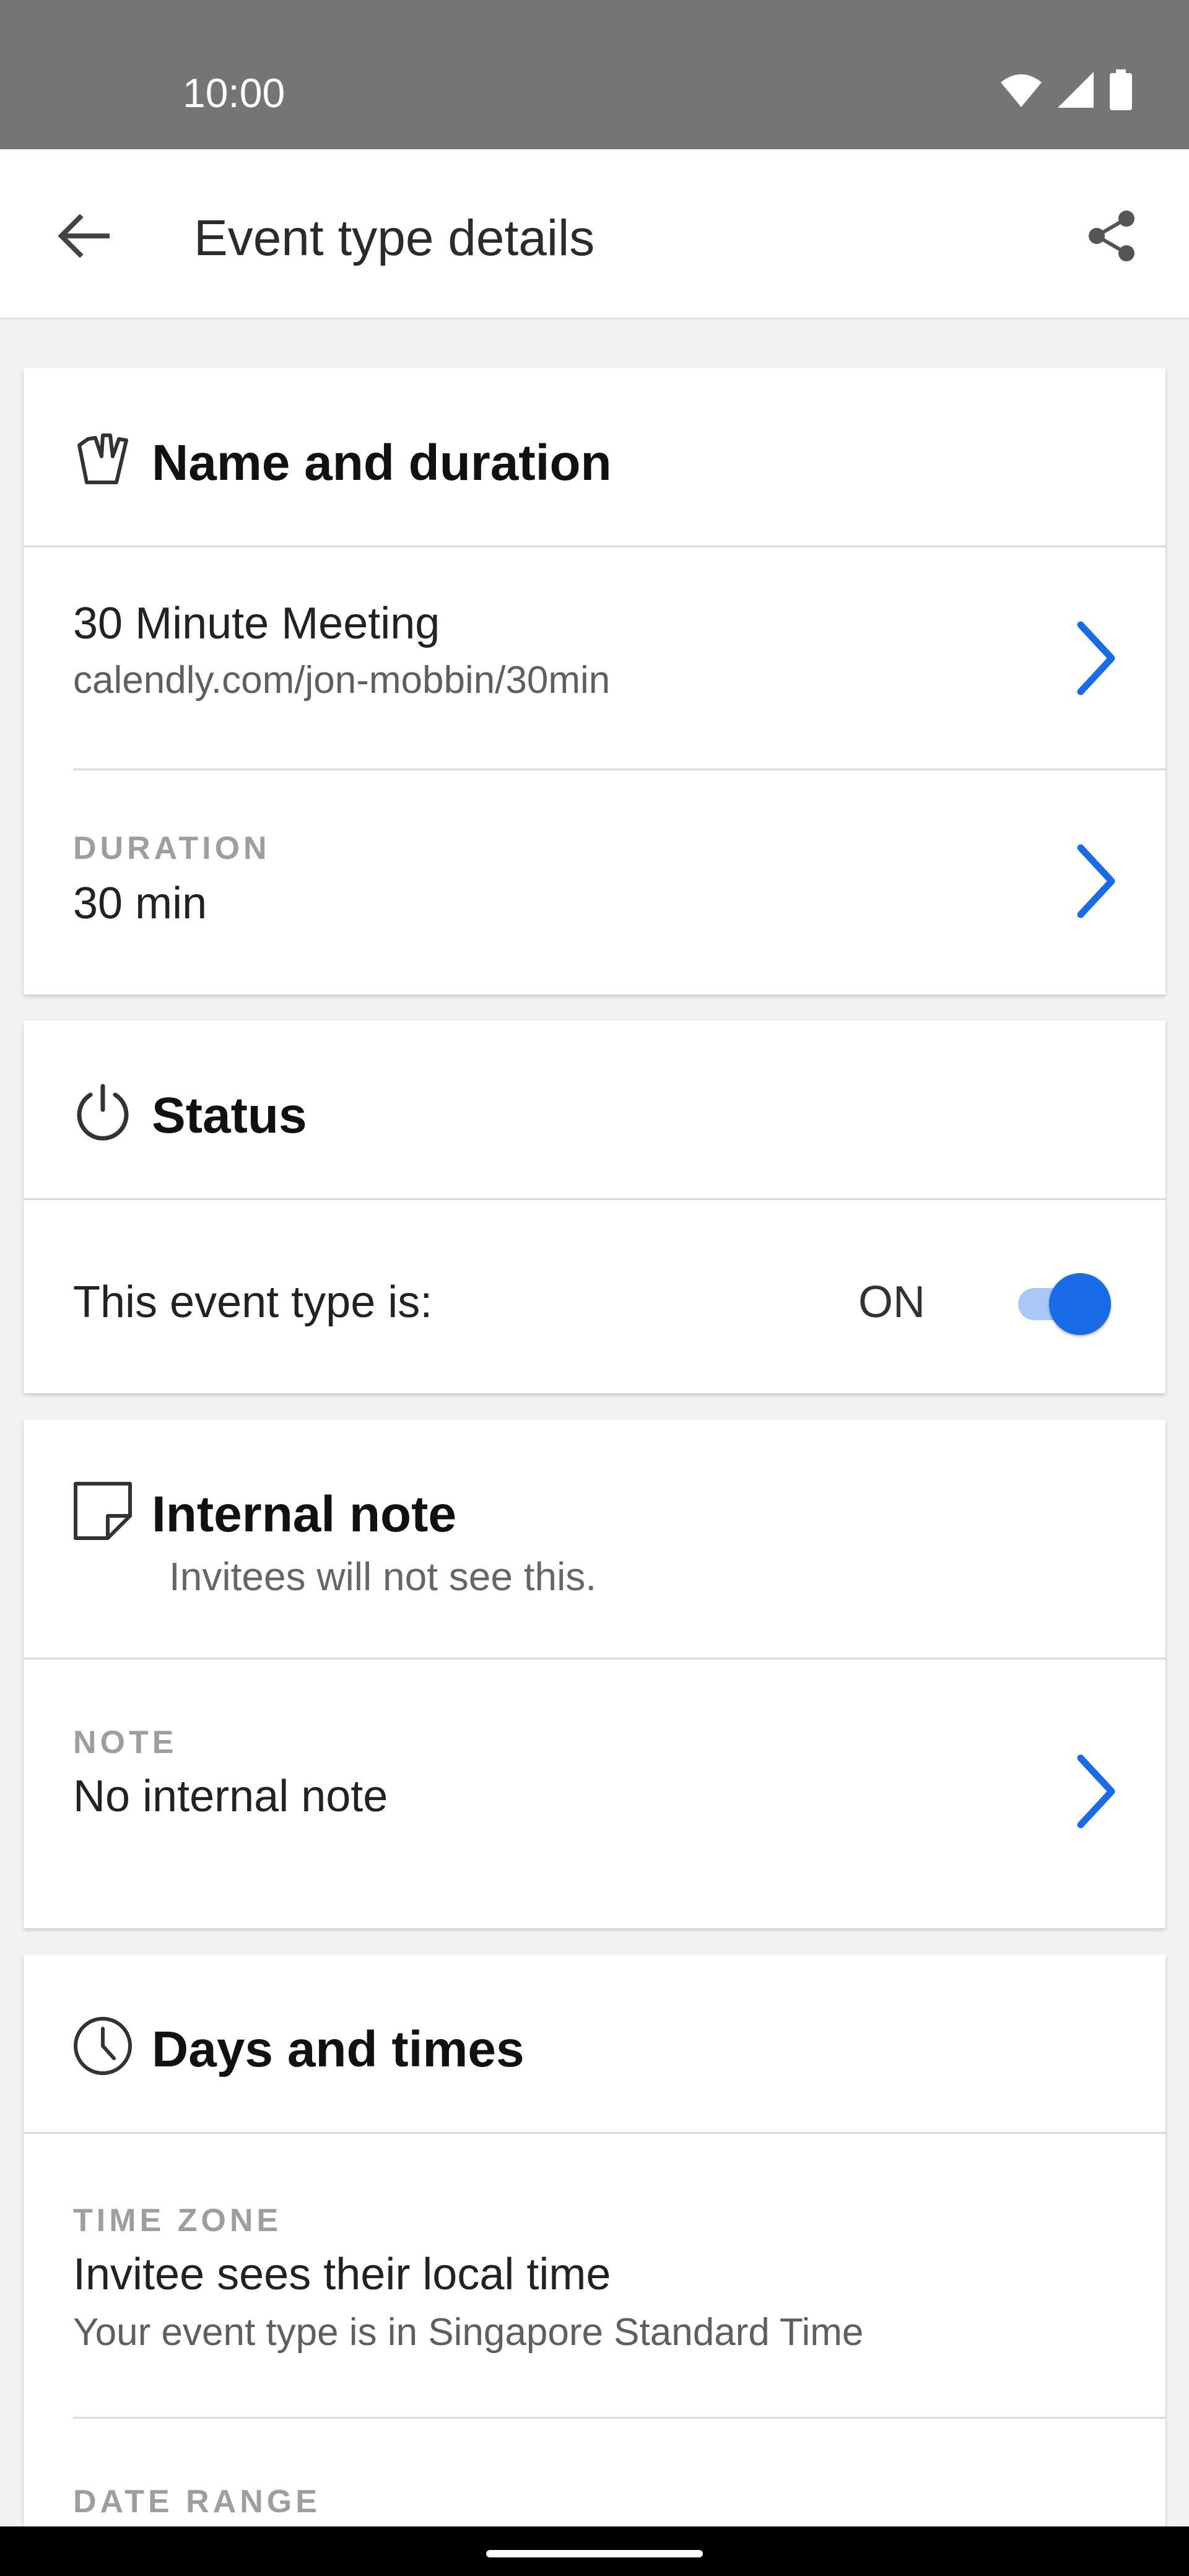 The image size is (1189, 2576). I want to click on status-header: Status, so click(594, 1110).